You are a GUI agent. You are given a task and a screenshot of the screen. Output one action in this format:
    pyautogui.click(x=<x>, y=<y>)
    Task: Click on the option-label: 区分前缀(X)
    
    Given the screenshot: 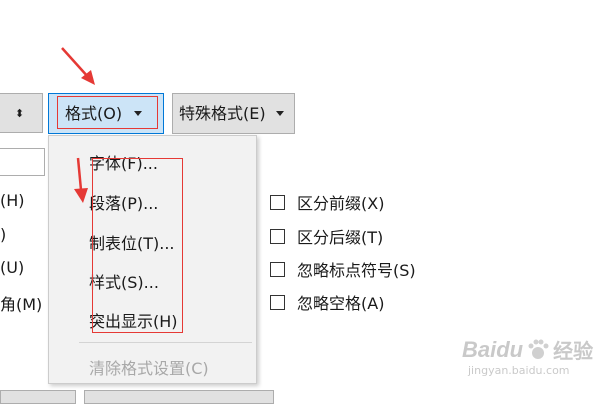 What is the action you would take?
    pyautogui.click(x=341, y=203)
    